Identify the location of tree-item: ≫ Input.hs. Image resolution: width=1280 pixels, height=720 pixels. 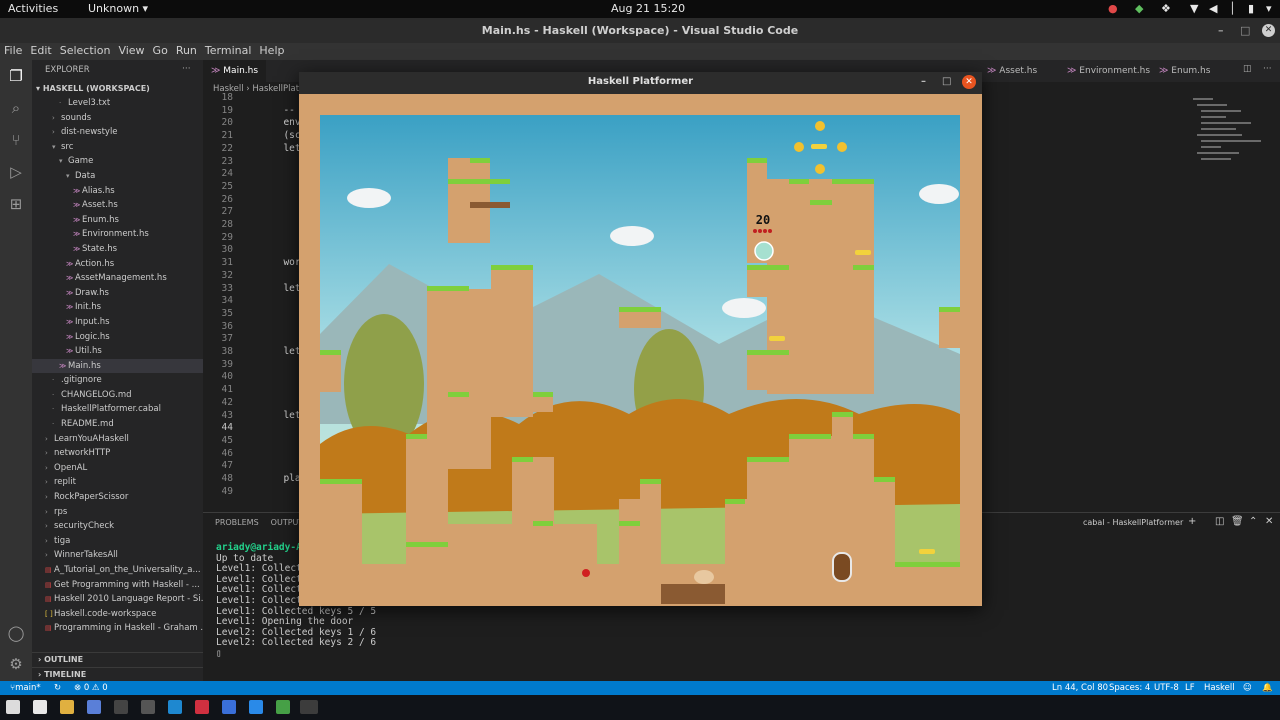
(117, 322).